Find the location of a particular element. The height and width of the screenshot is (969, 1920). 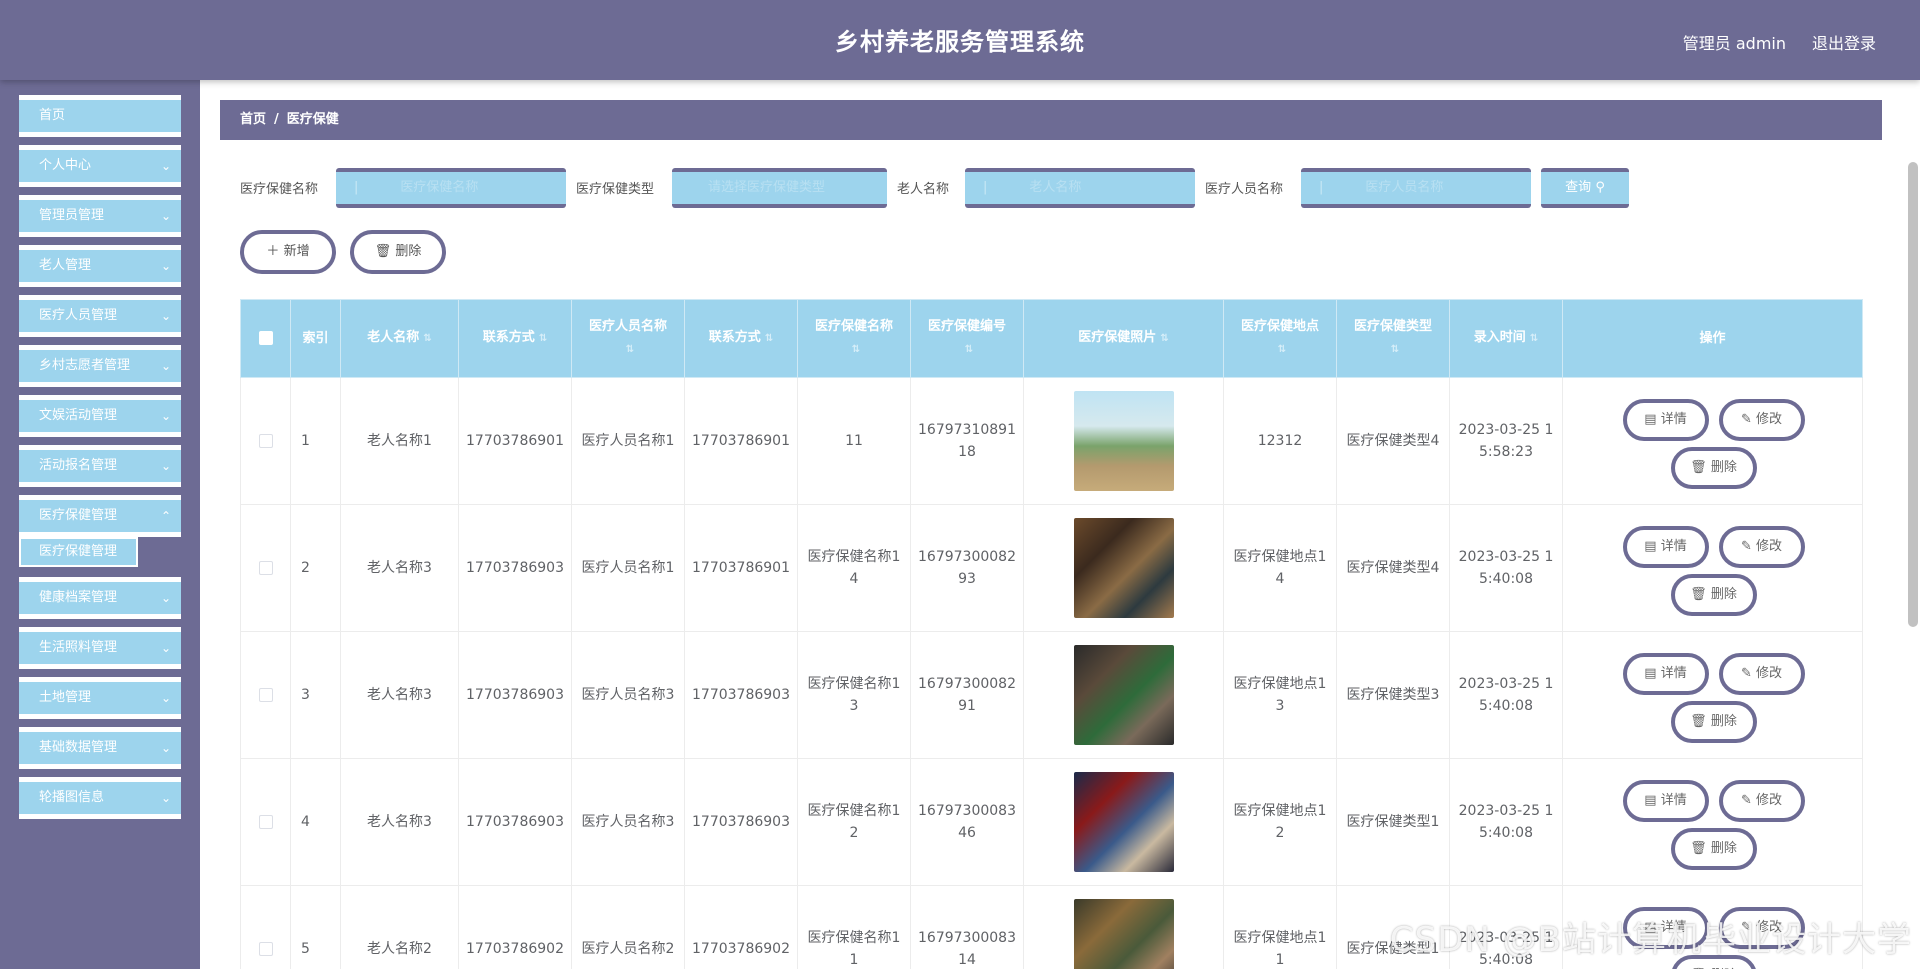

sidebar-item-healthcare: 医疗保健管理 ⌃ is located at coordinates (100, 516).